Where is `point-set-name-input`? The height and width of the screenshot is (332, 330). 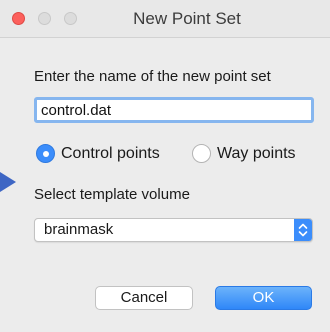
point-set-name-input is located at coordinates (174, 110).